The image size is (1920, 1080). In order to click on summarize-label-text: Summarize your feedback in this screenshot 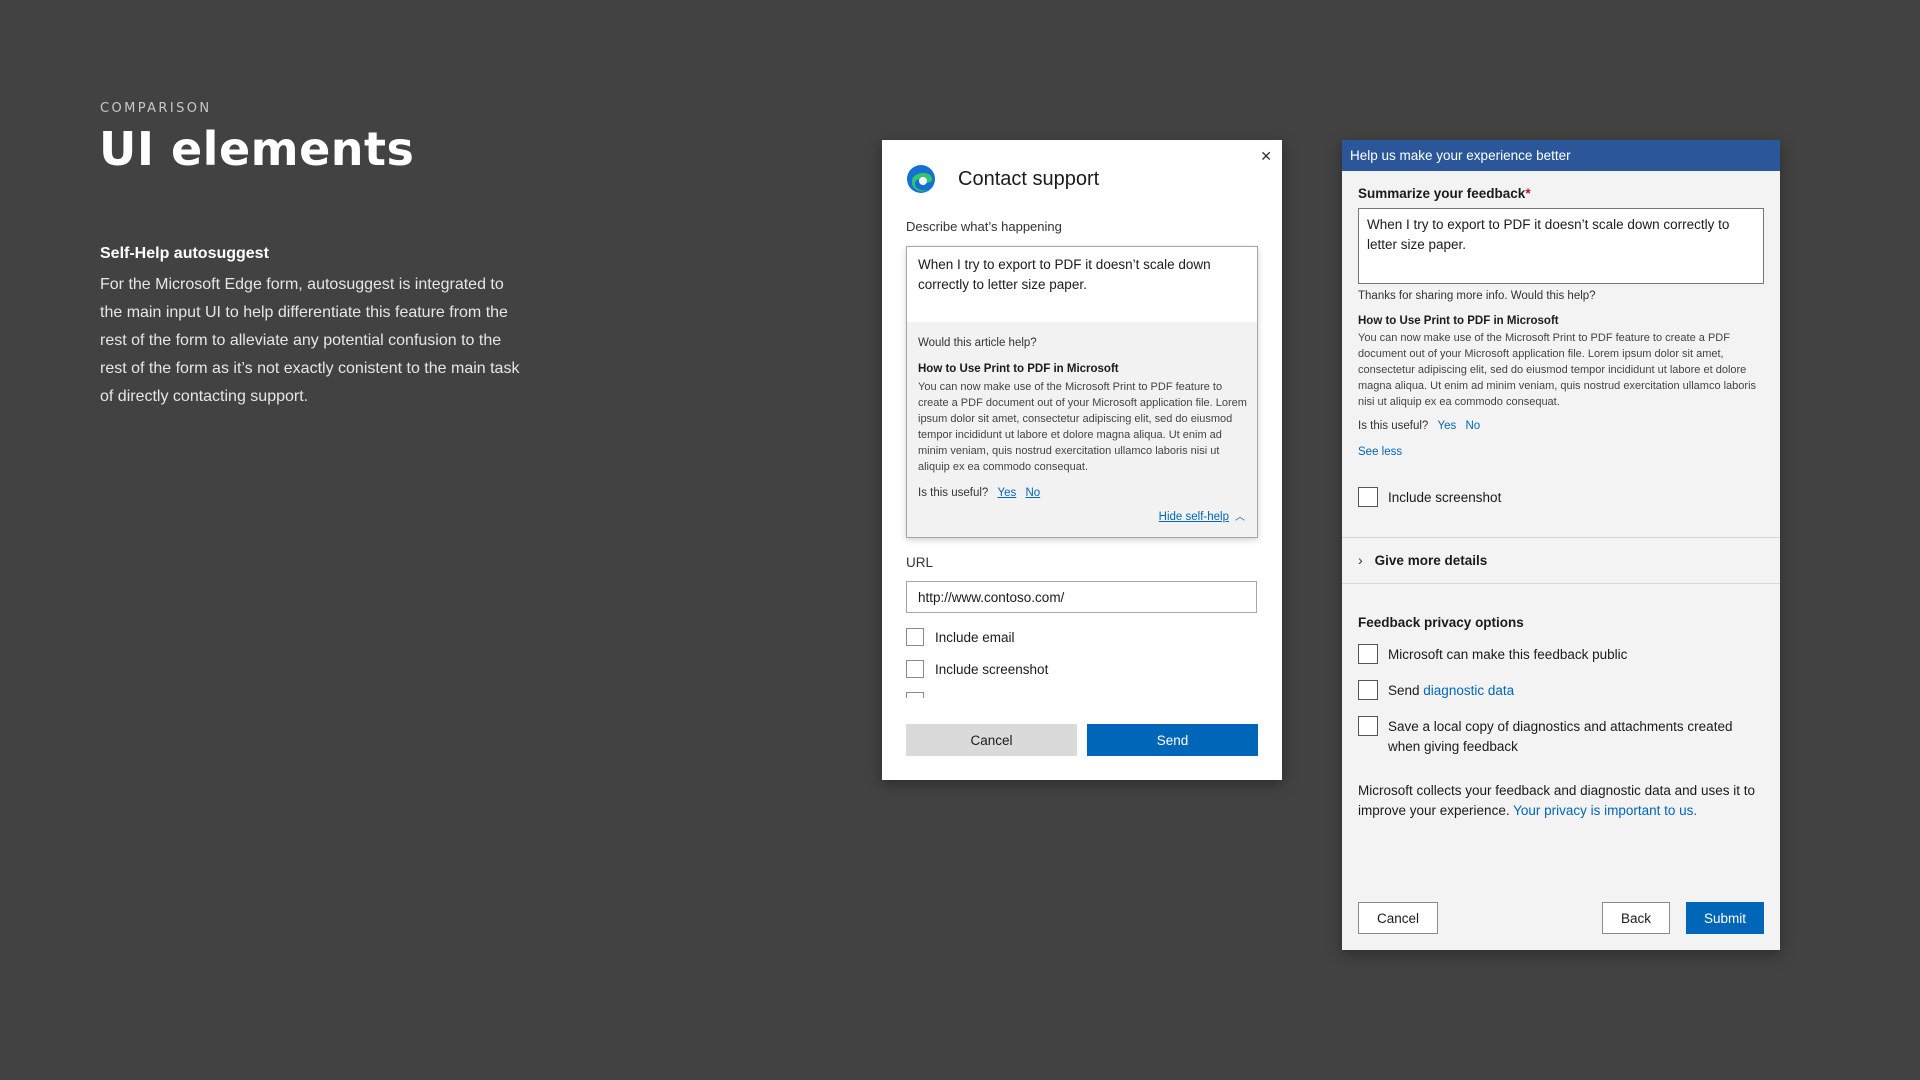, I will do `click(1442, 193)`.